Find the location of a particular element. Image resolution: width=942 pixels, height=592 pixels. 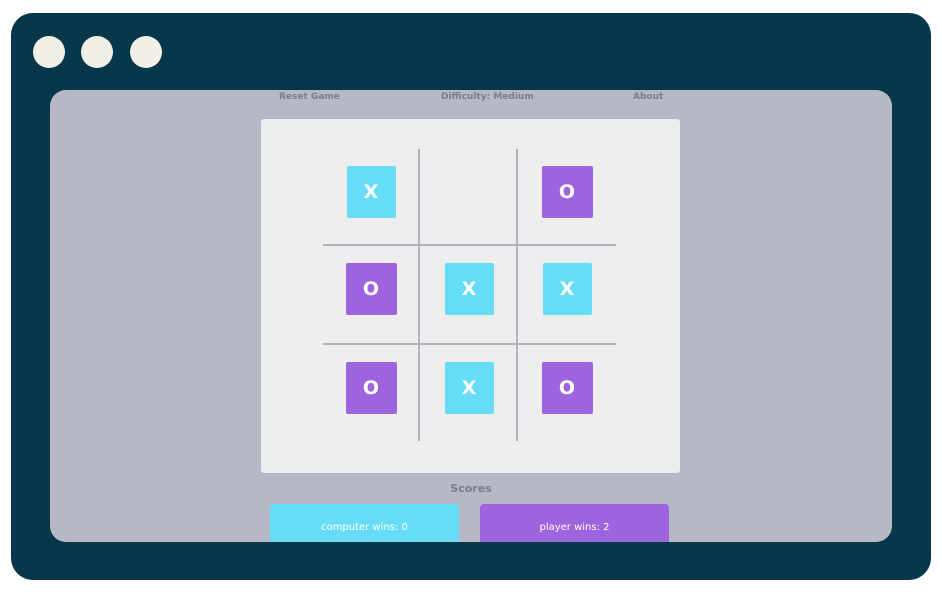

board-cell-4: X is located at coordinates (469, 289).